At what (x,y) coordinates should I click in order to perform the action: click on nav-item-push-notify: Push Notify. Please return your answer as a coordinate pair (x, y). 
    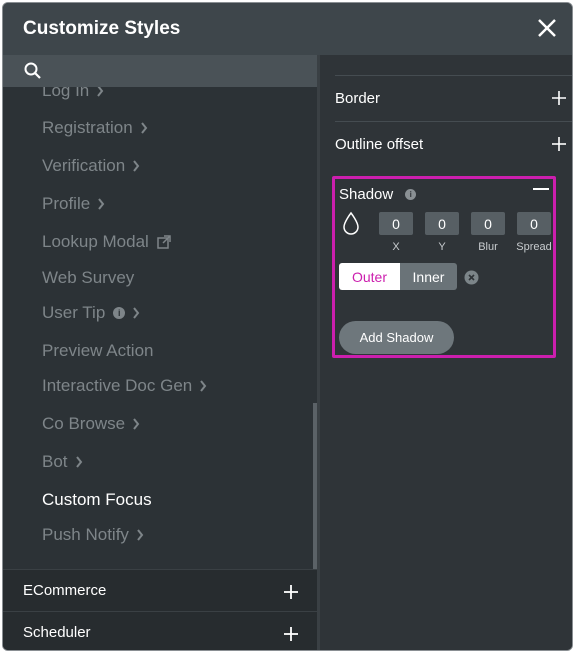
    Looking at the image, I should click on (93, 535).